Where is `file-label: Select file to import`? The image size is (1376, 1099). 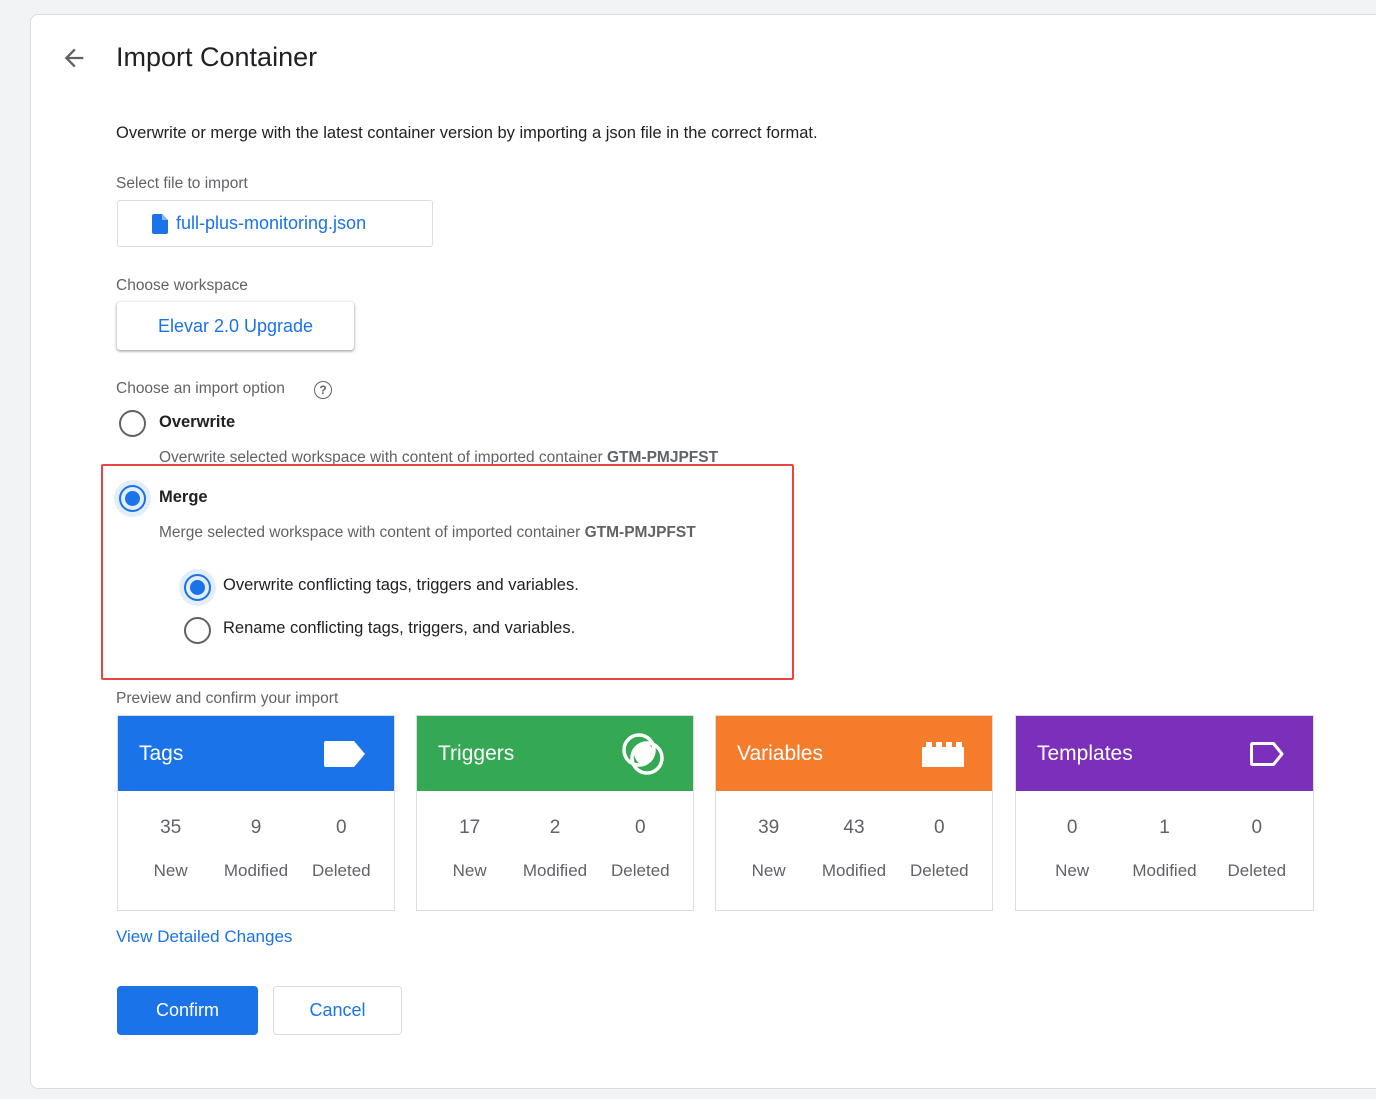
file-label: Select file to import is located at coordinates (182, 183).